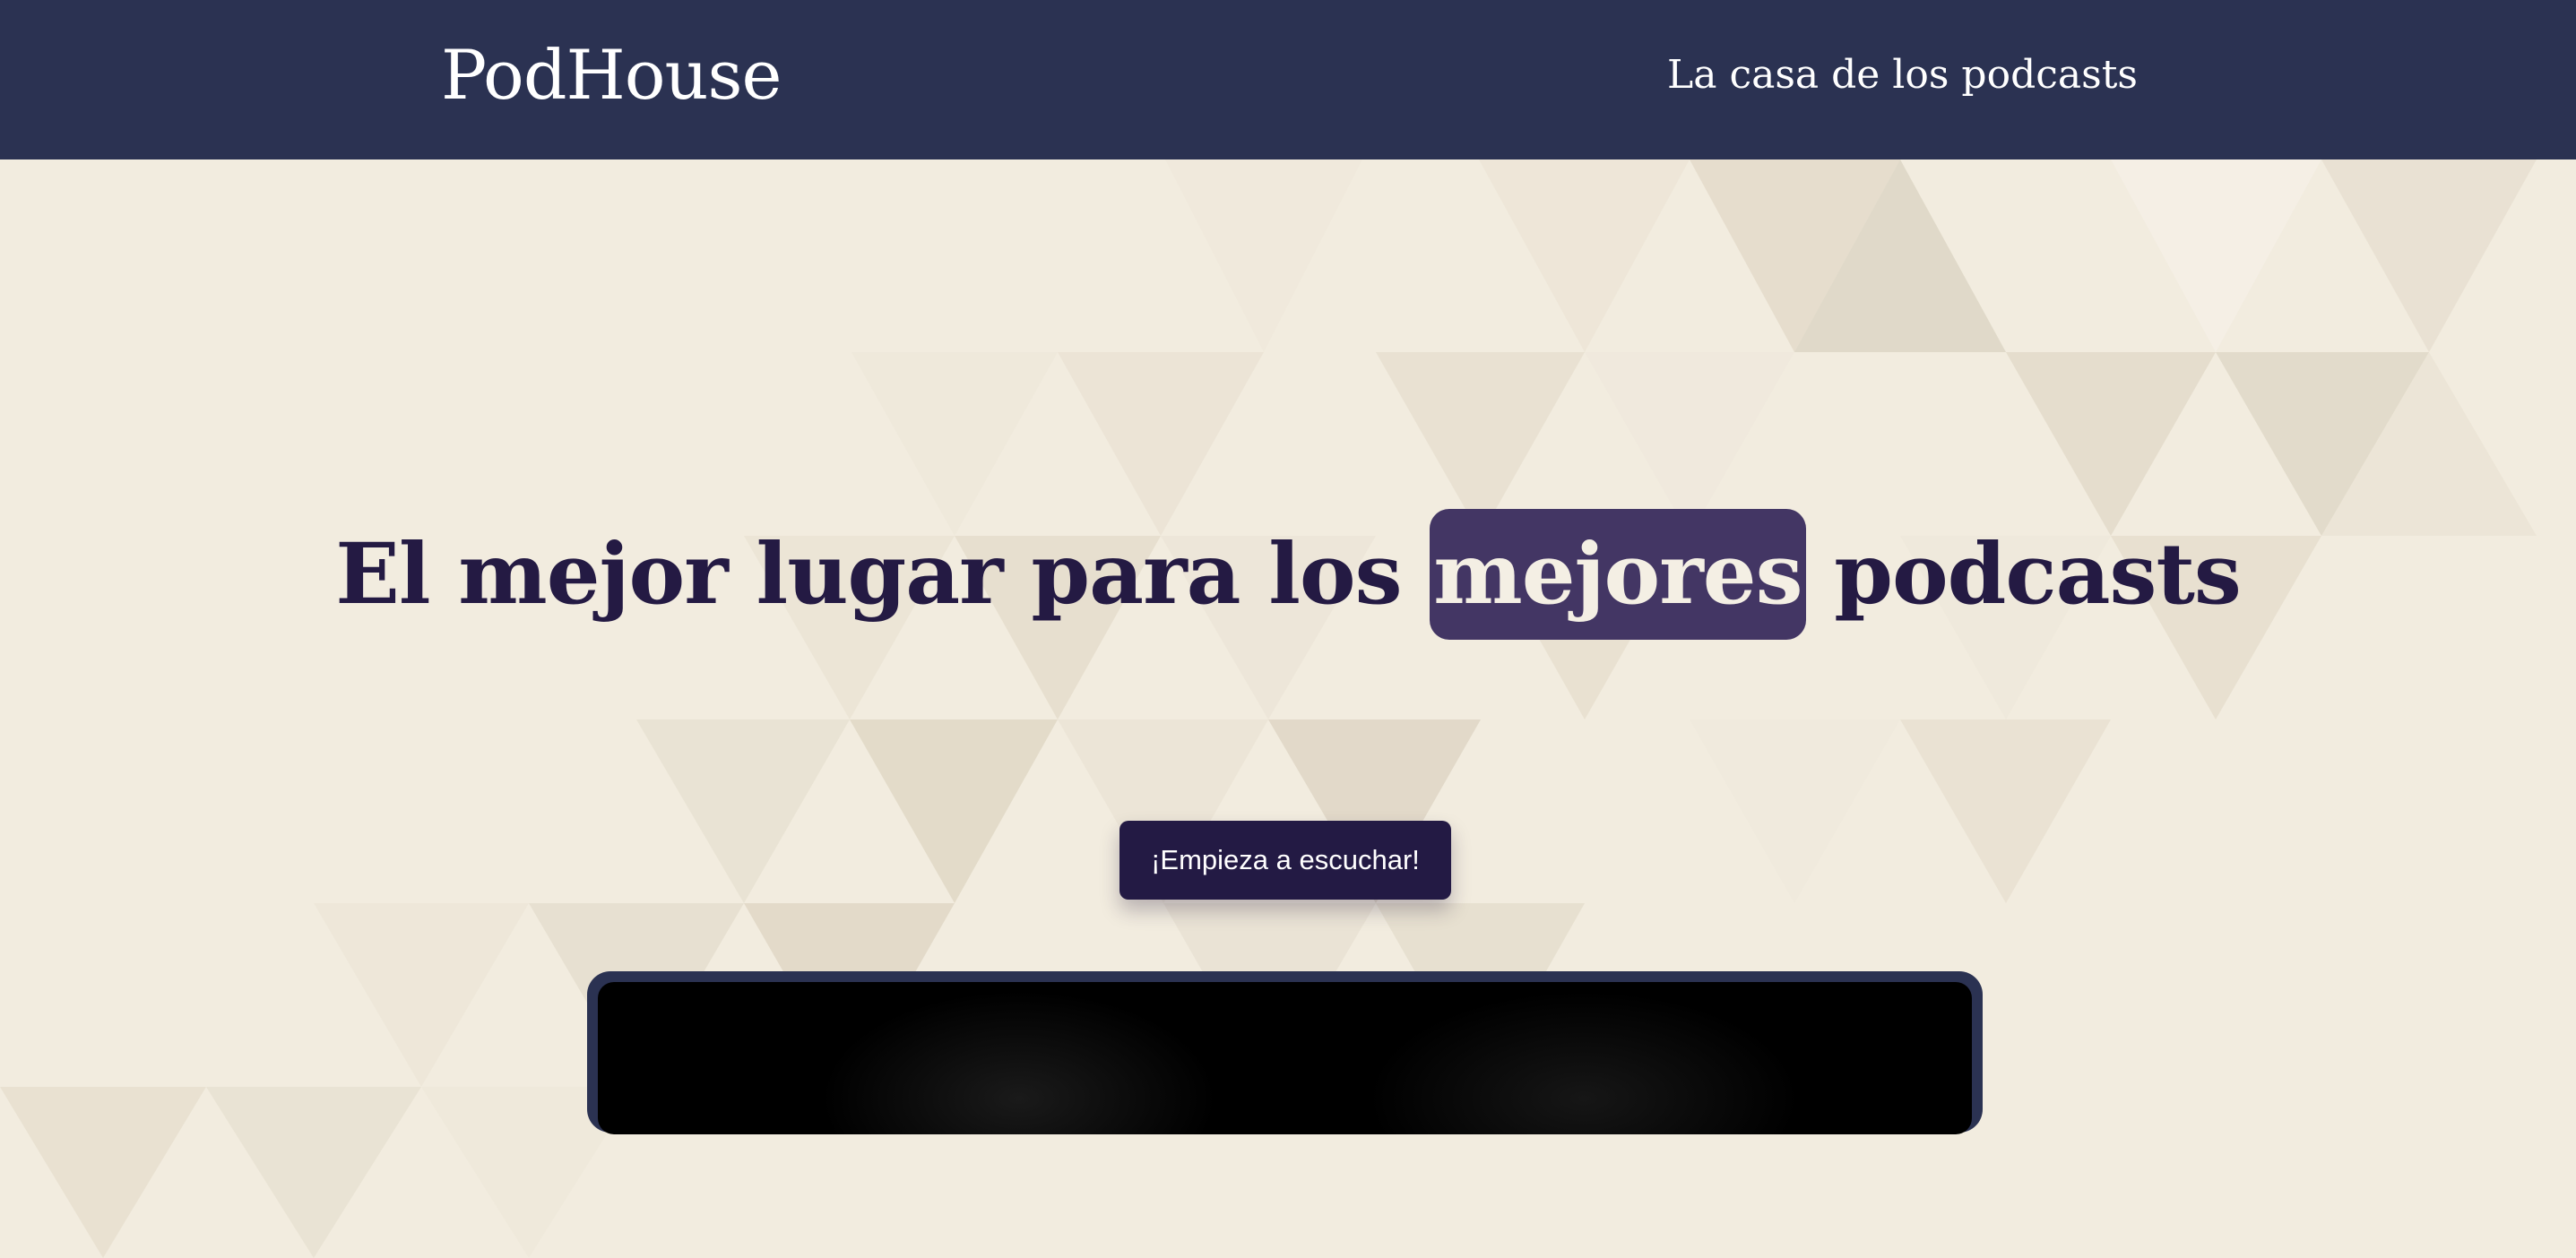  What do you see at coordinates (1288, 79) in the screenshot?
I see `site-header: PodHouse La casa de los podcasts` at bounding box center [1288, 79].